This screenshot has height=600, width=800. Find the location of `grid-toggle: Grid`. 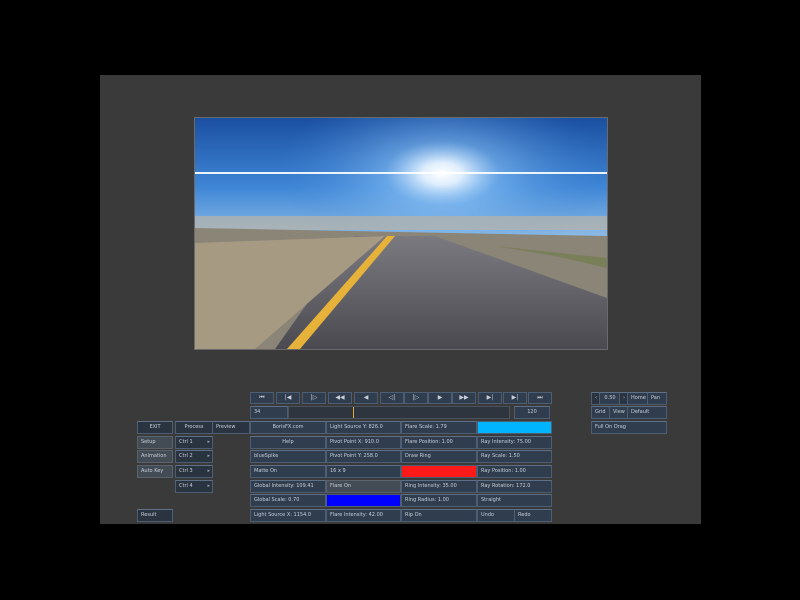

grid-toggle: Grid is located at coordinates (601, 412).